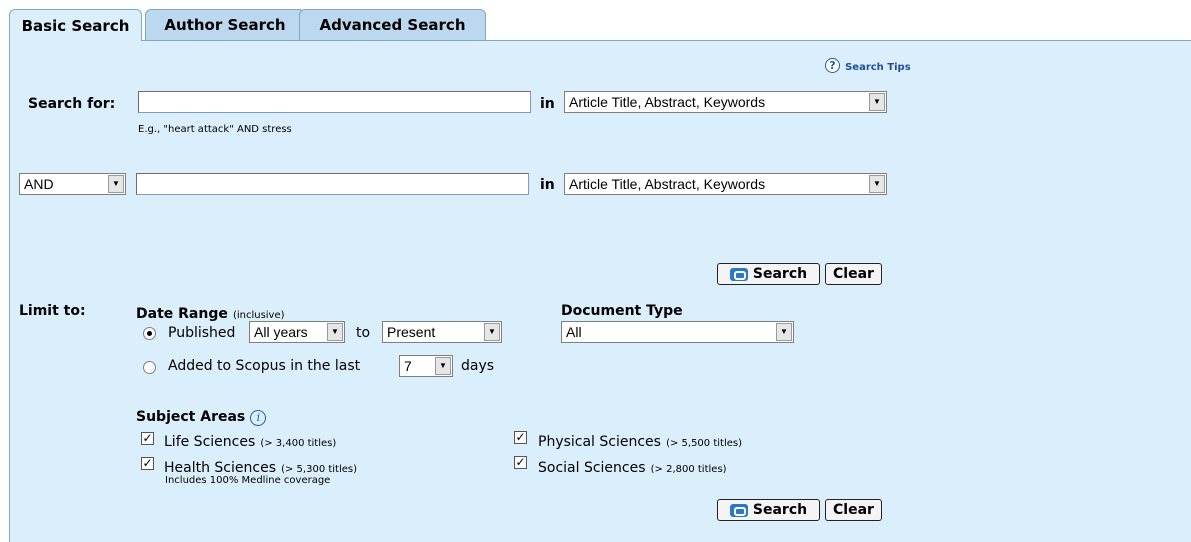  What do you see at coordinates (215, 129) in the screenshot?
I see `example-hint: E.g., "heart attack" AND stress` at bounding box center [215, 129].